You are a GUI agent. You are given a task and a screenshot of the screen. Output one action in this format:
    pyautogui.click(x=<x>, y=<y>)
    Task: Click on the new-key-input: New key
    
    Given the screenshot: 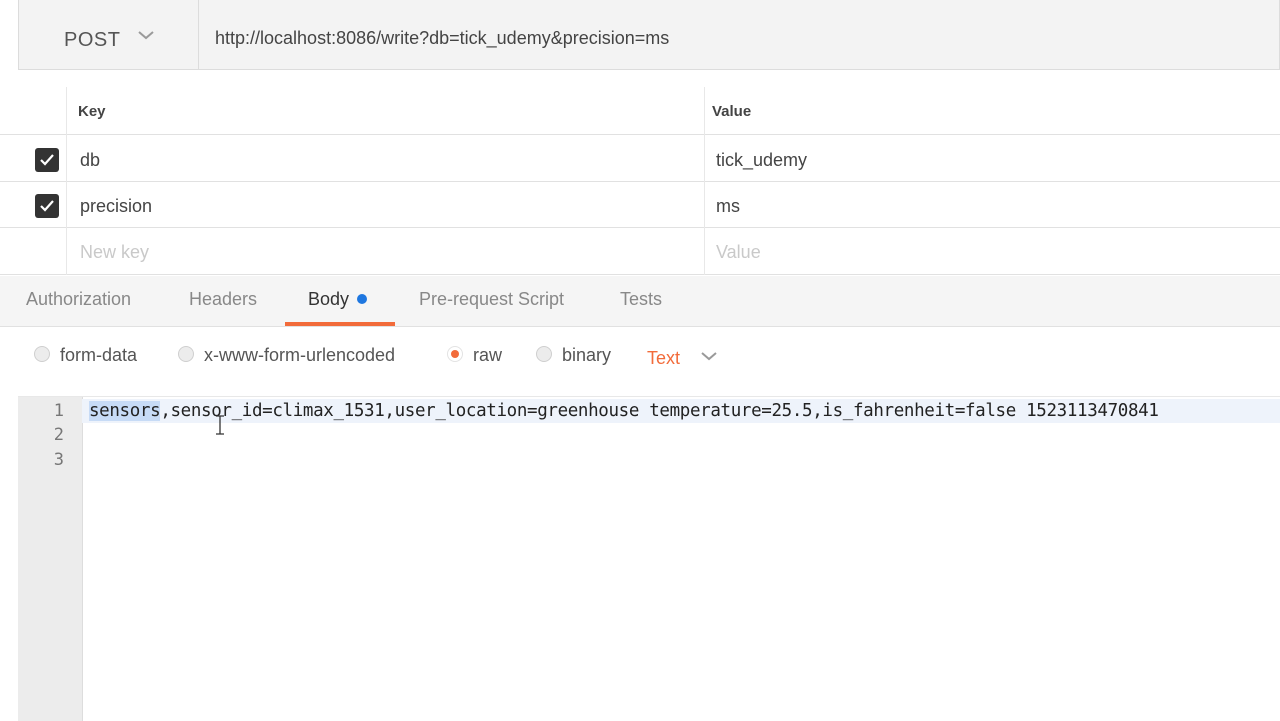 What is the action you would take?
    pyautogui.click(x=114, y=252)
    